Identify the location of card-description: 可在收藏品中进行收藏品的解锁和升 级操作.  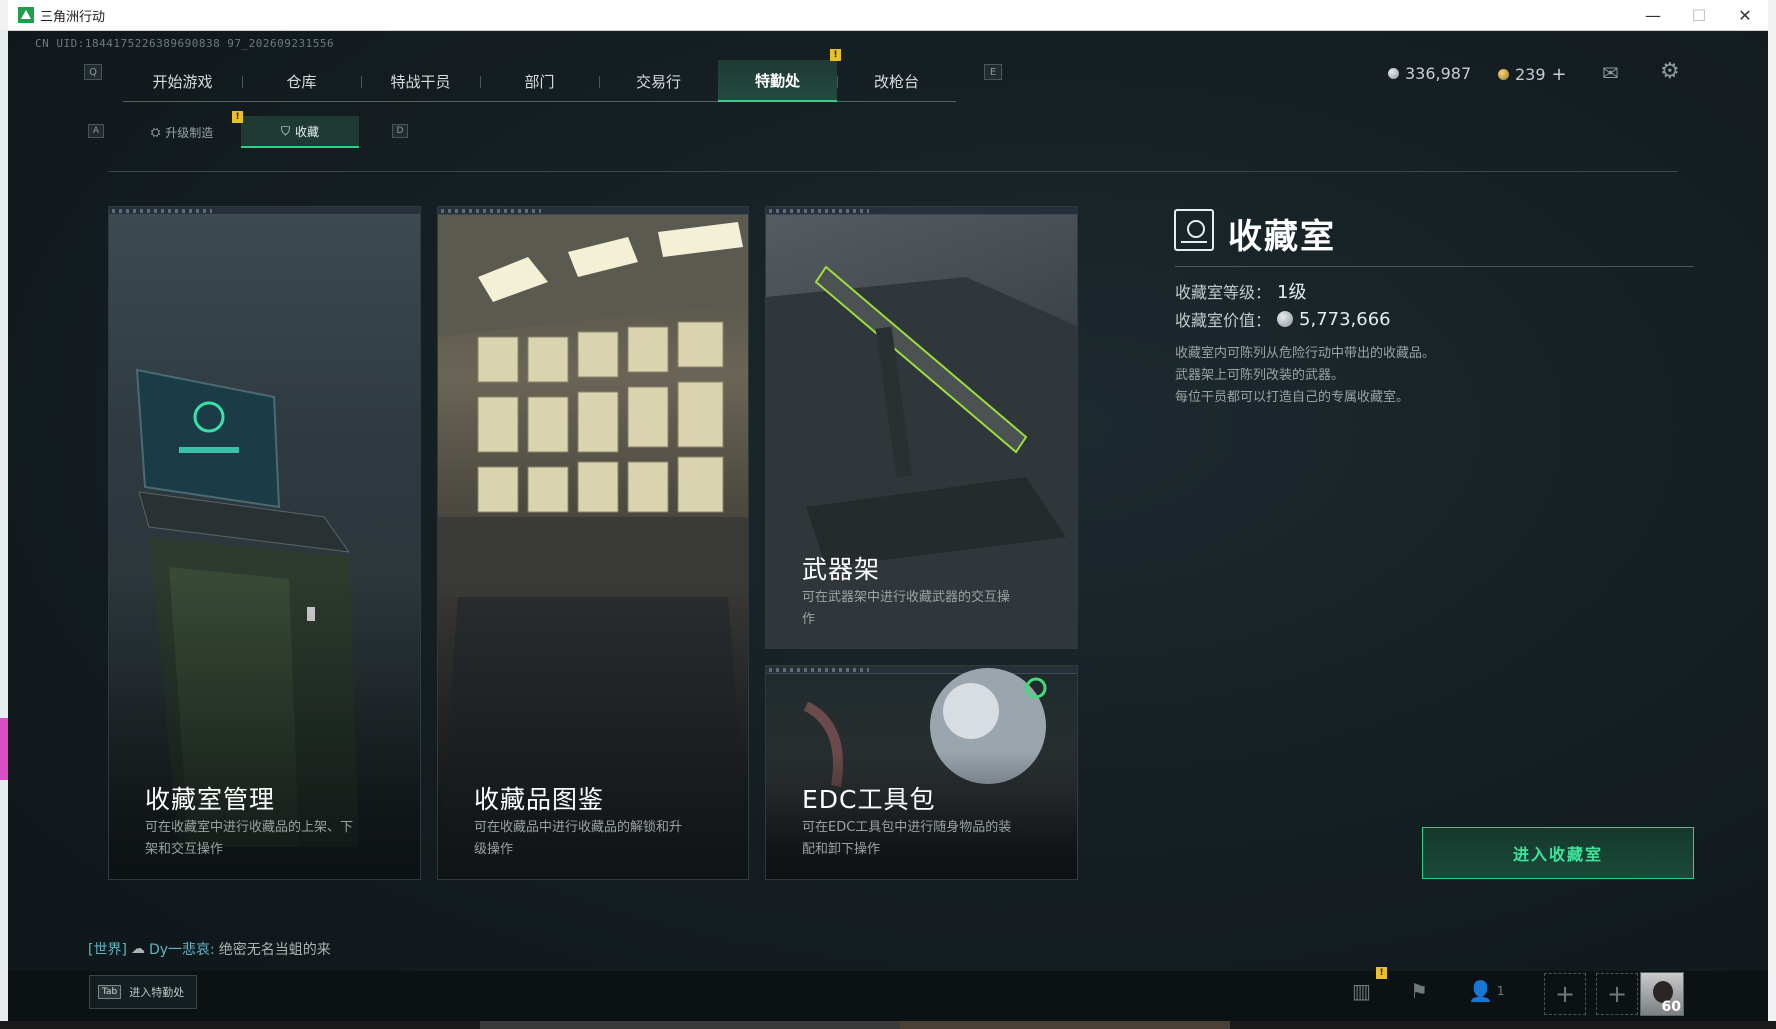
(578, 838).